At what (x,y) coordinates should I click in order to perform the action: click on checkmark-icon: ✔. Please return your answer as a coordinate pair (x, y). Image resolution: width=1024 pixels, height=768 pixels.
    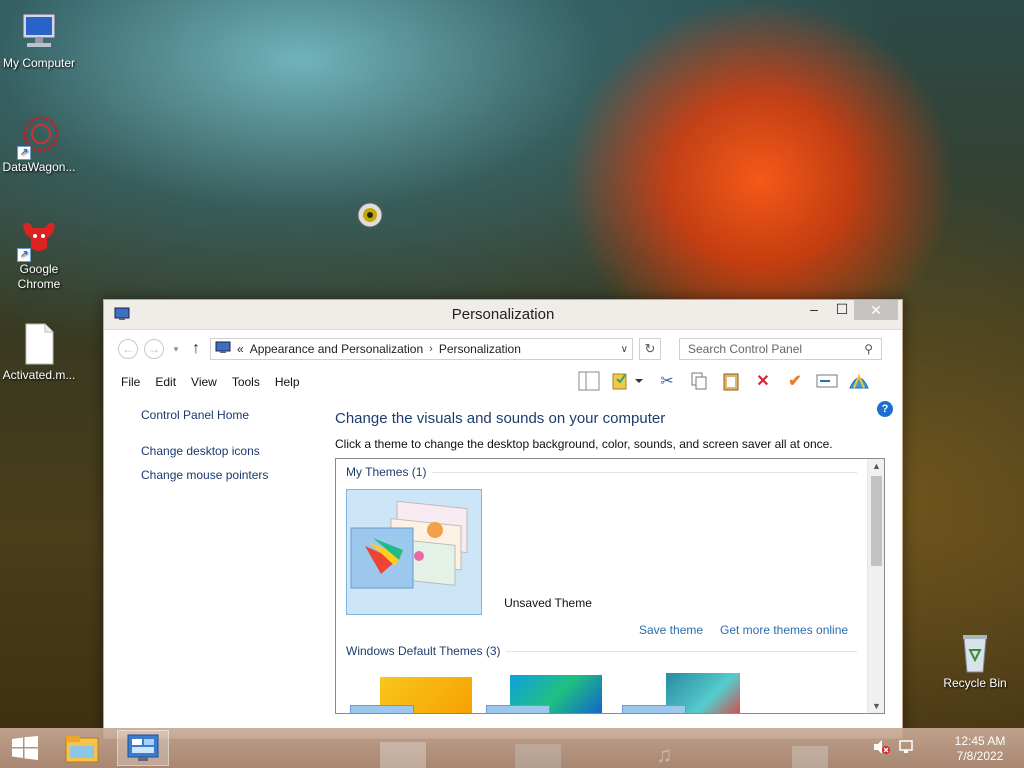
    Looking at the image, I should click on (795, 381).